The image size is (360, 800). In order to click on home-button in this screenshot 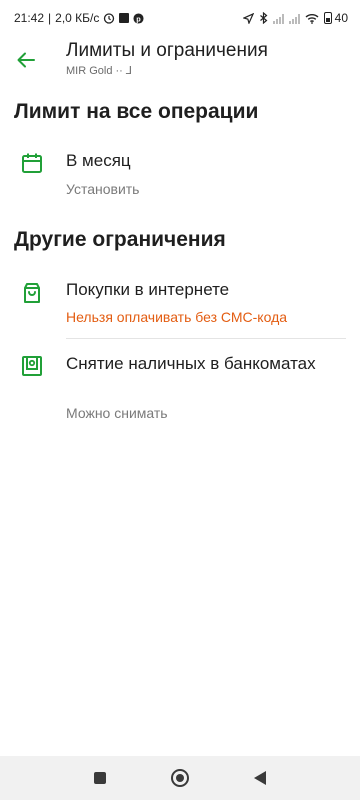, I will do `click(180, 778)`.